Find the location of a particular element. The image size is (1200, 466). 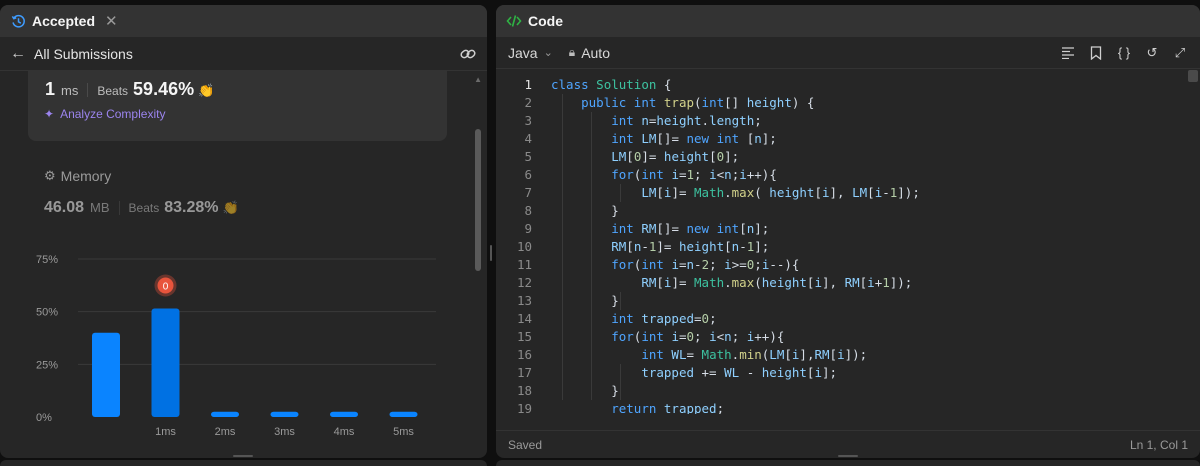

y-tick-label: 75% is located at coordinates (47, 260).